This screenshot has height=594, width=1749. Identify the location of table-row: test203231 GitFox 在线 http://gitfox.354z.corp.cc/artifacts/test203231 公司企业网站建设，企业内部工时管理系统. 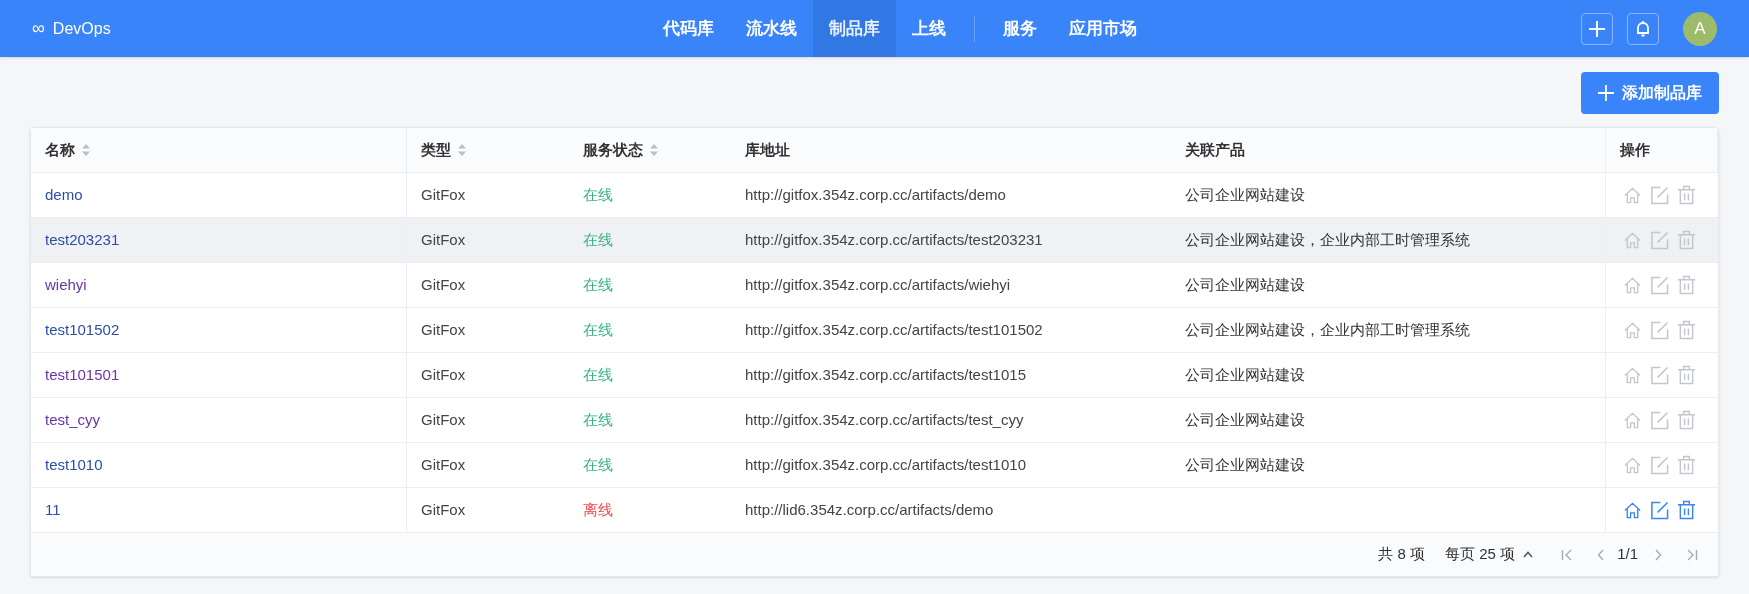
(874, 240).